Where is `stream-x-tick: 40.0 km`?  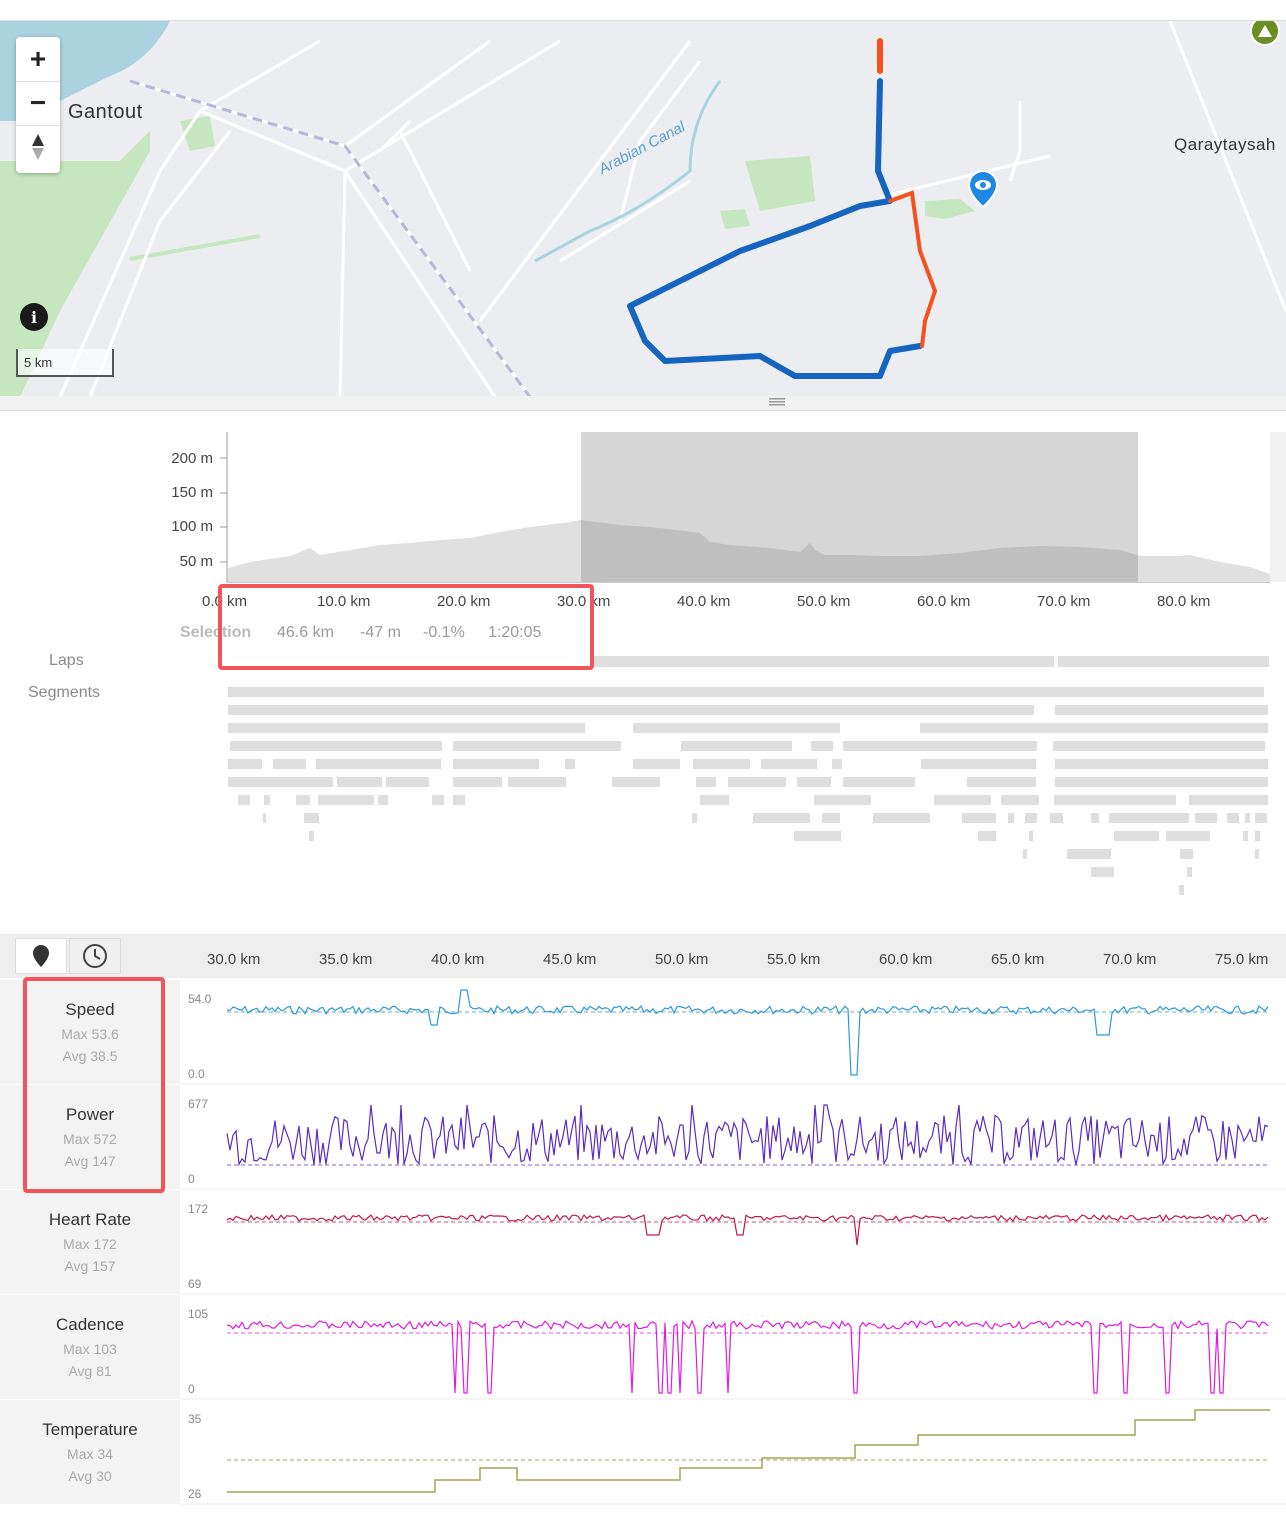 stream-x-tick: 40.0 km is located at coordinates (458, 959).